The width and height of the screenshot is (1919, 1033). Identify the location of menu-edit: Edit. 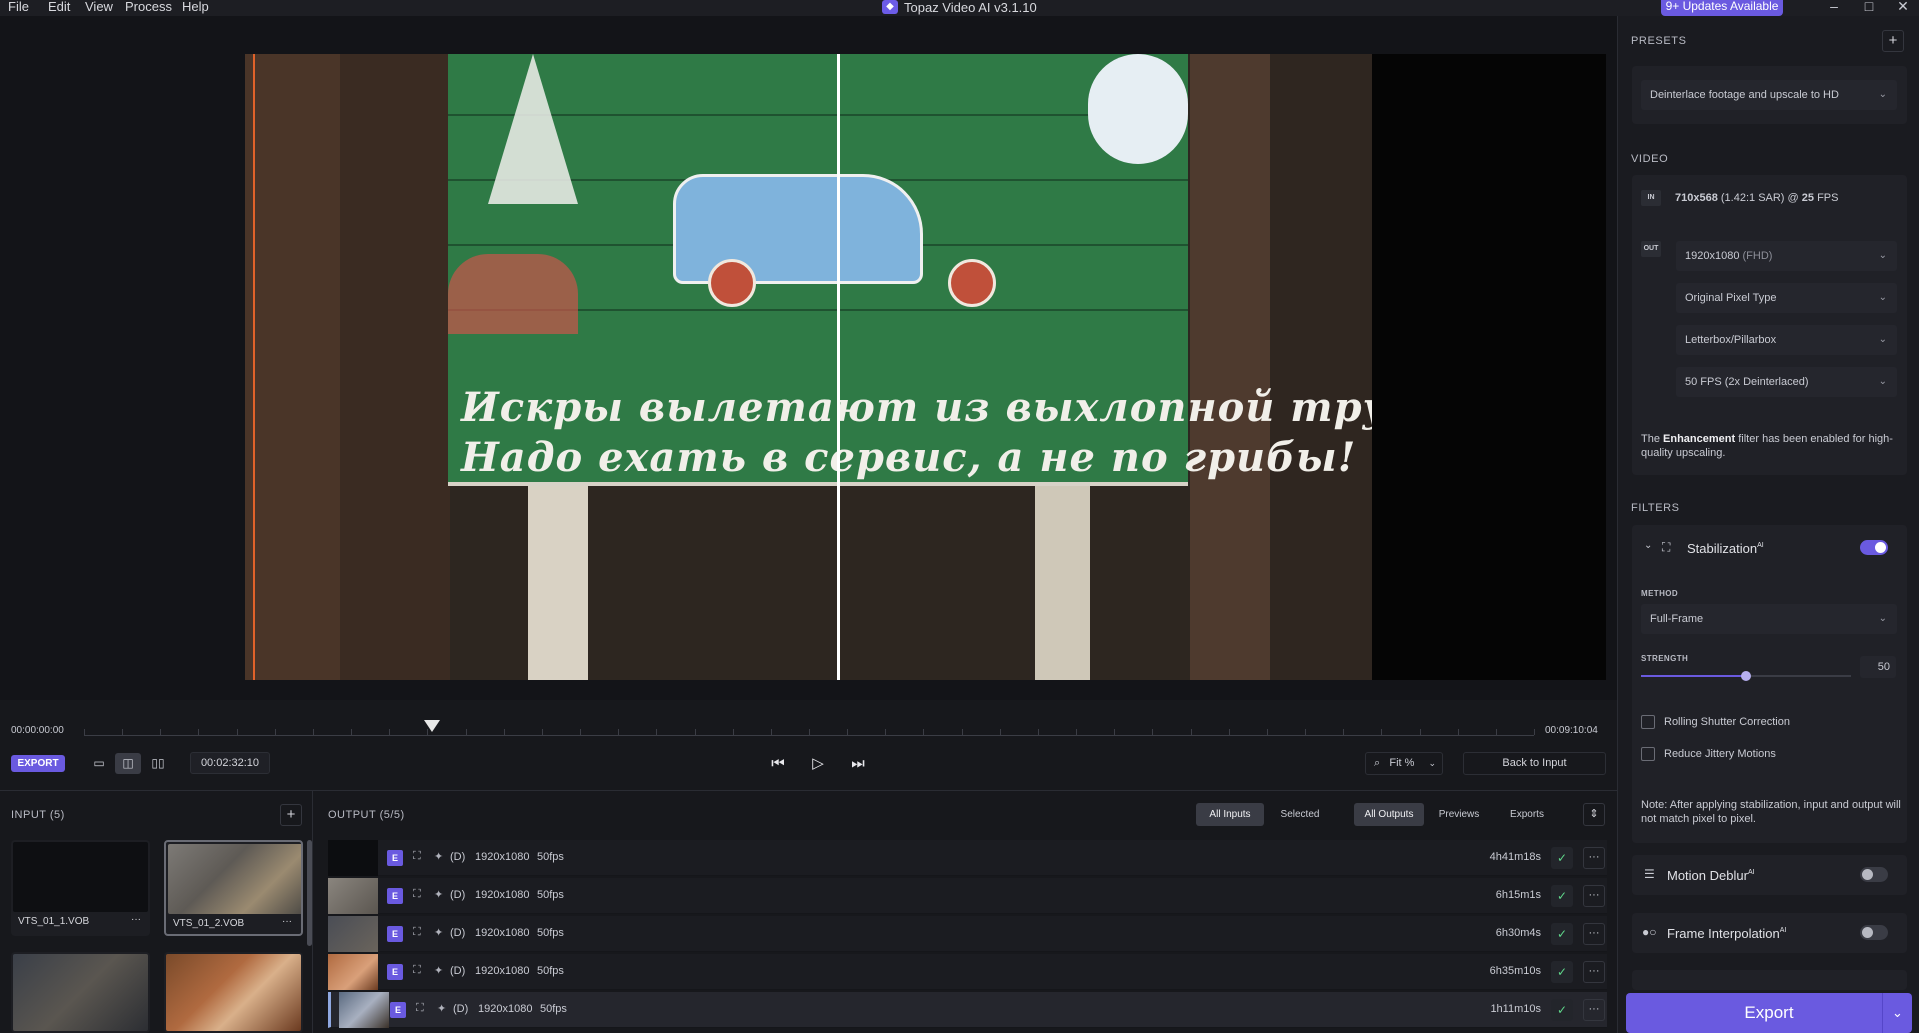
(59, 6).